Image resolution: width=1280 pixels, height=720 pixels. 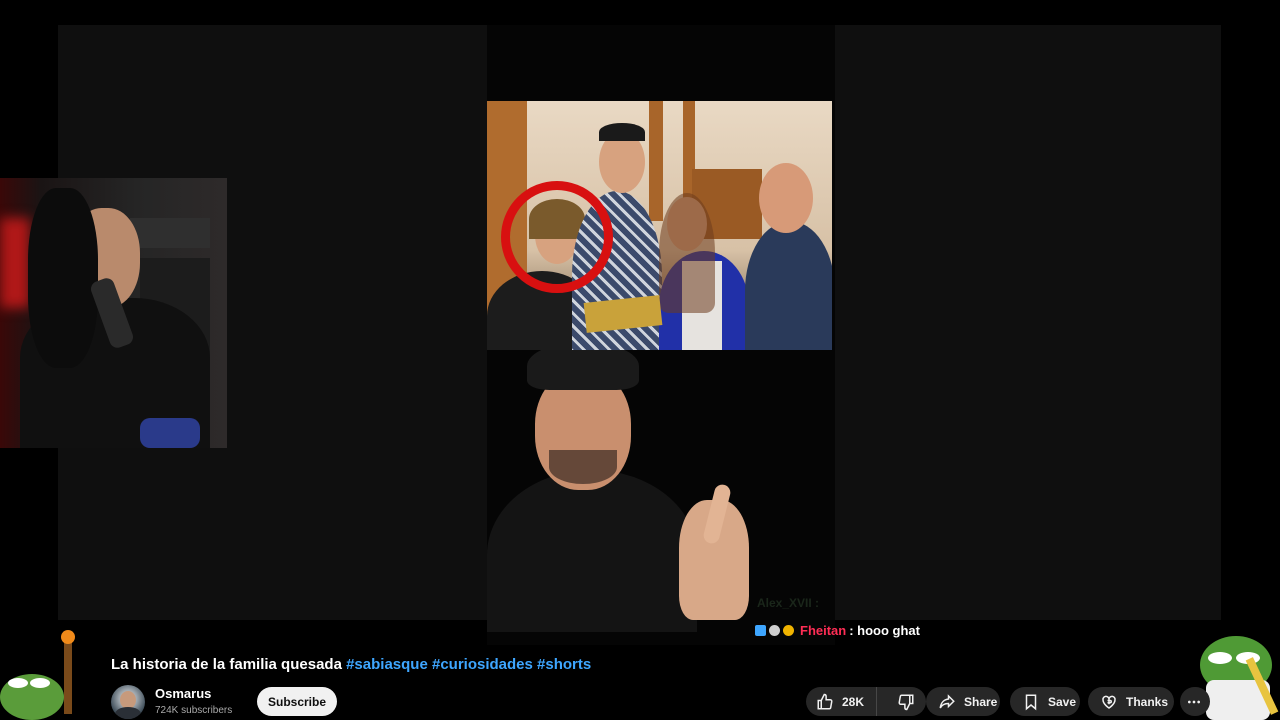 I want to click on streamer-webcam, so click(x=113, y=313).